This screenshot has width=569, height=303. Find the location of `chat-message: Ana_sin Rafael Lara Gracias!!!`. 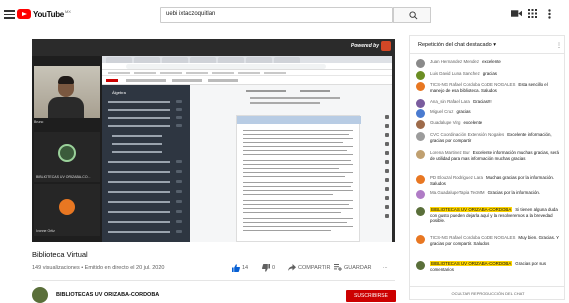

chat-message: Ana_sin Rafael Lara Gracias!!! is located at coordinates (489, 103).